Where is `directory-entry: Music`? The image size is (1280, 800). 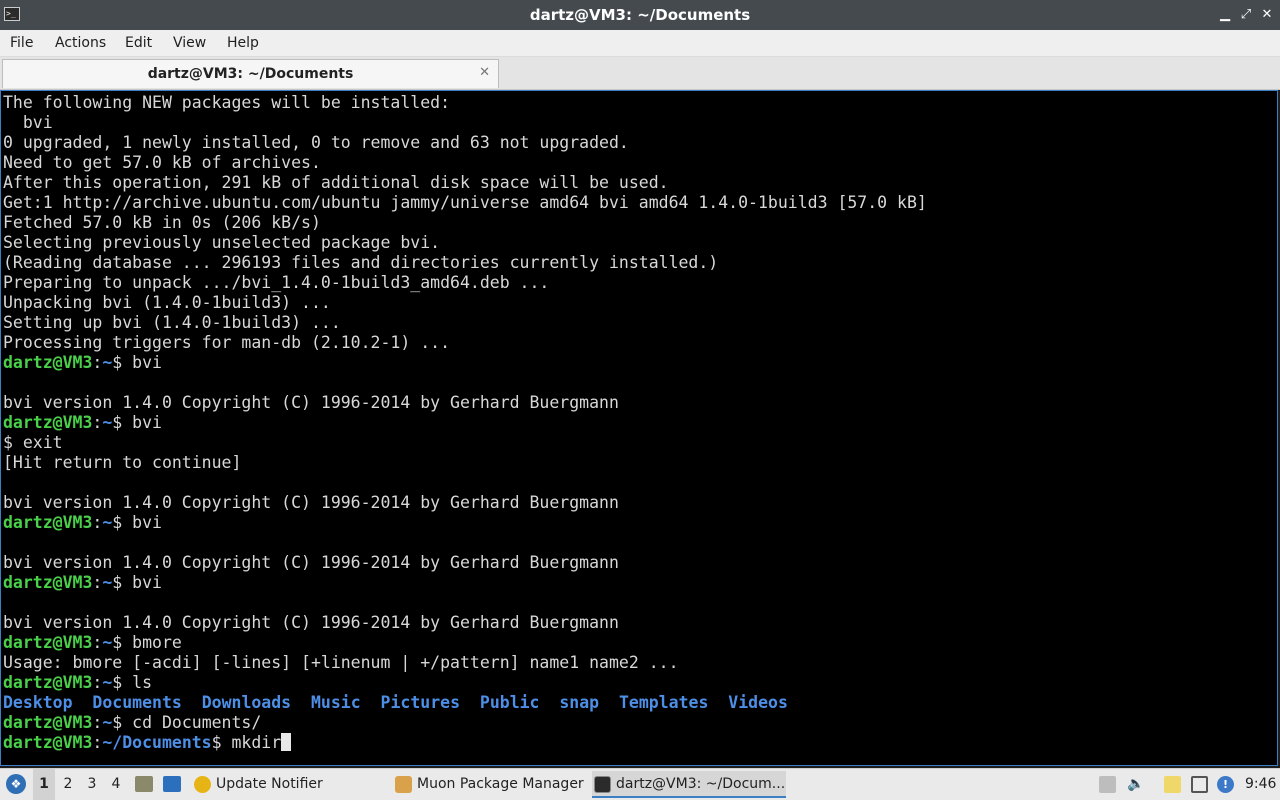 directory-entry: Music is located at coordinates (335, 702).